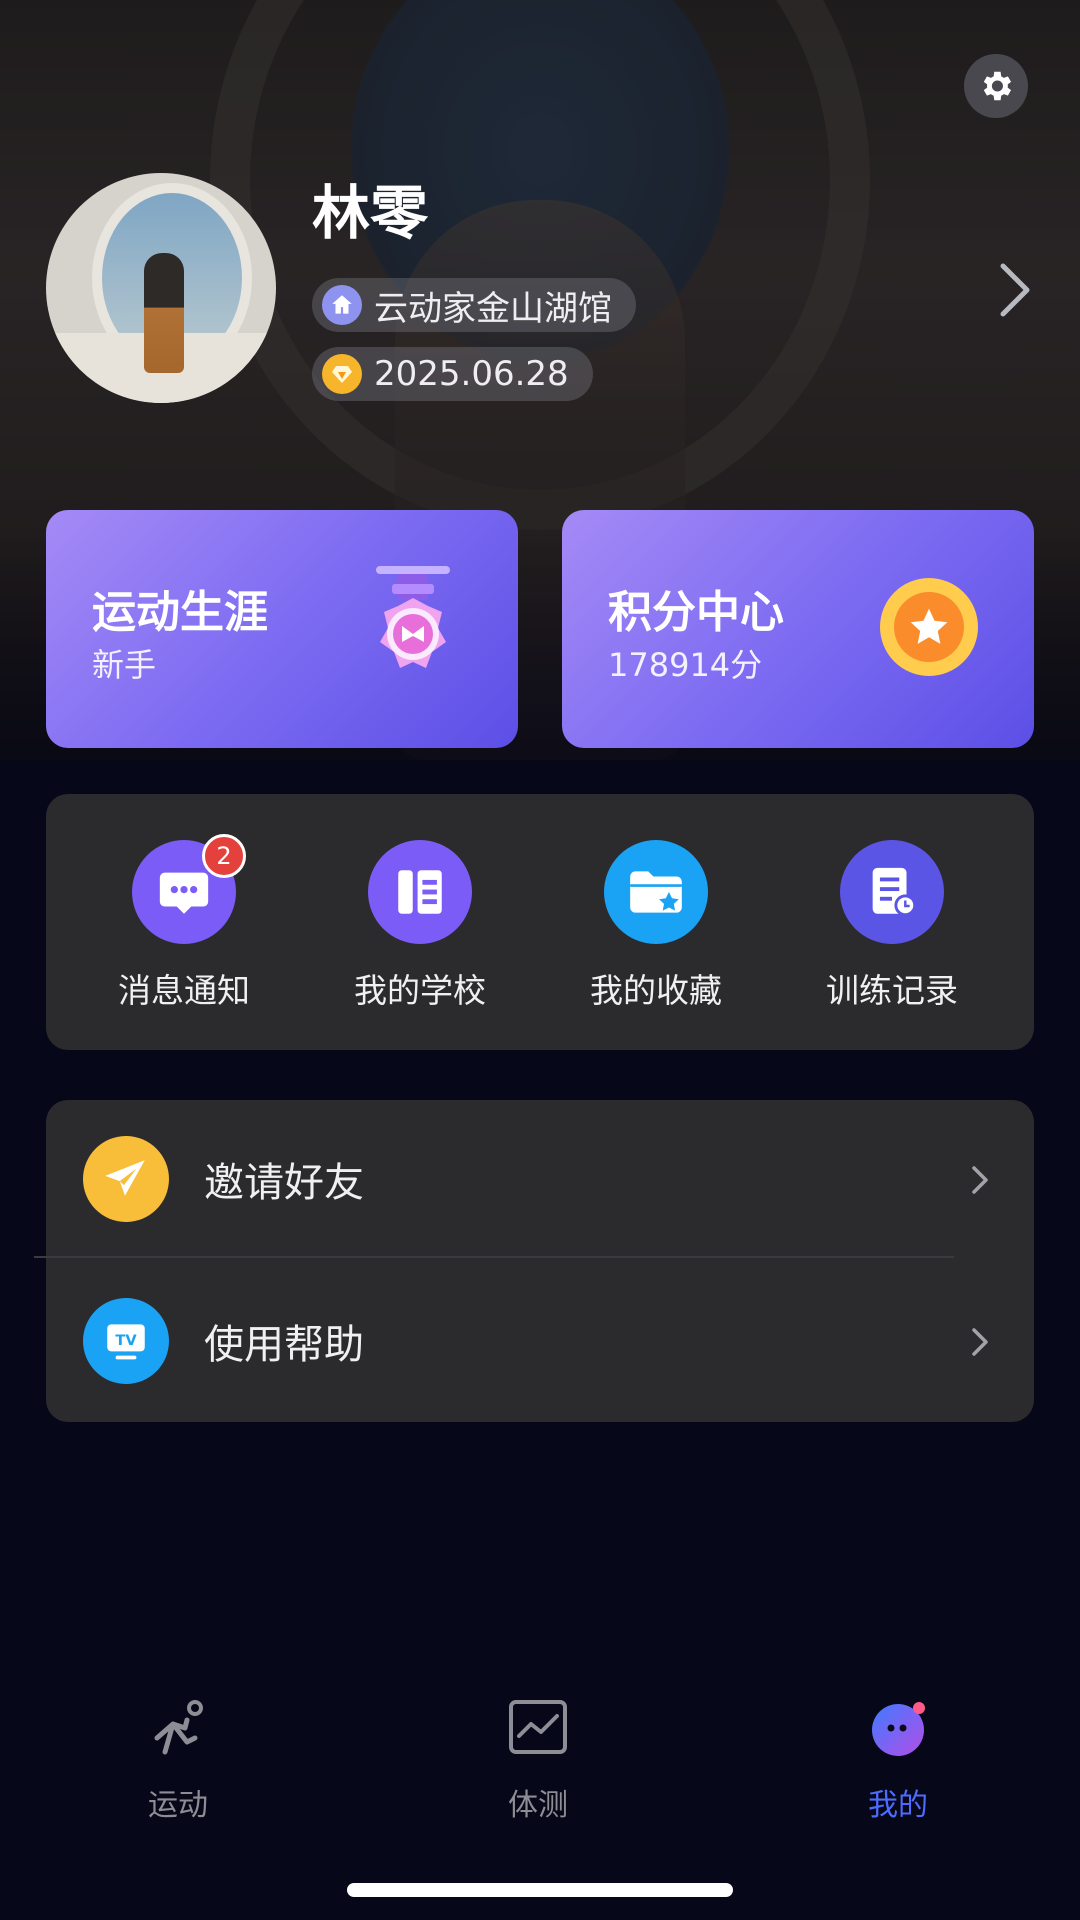 This screenshot has height=1920, width=1080. I want to click on avatar, so click(161, 288).